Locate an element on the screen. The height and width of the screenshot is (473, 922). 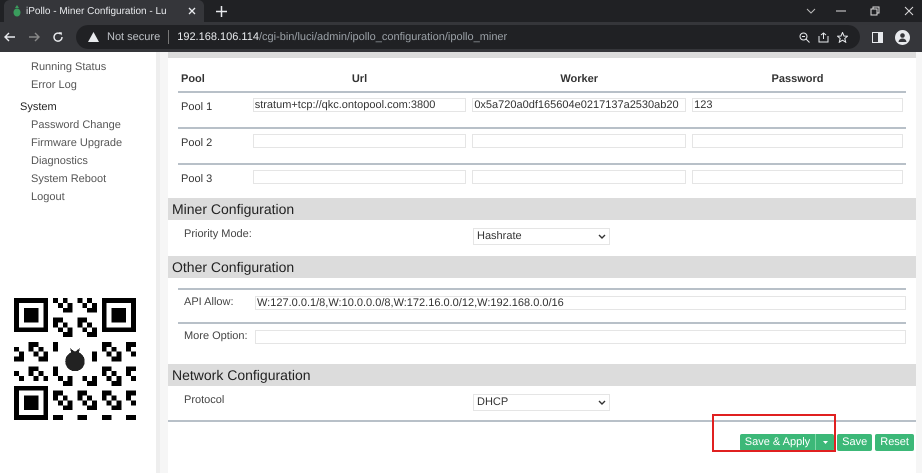
password-field: 123 is located at coordinates (797, 105).